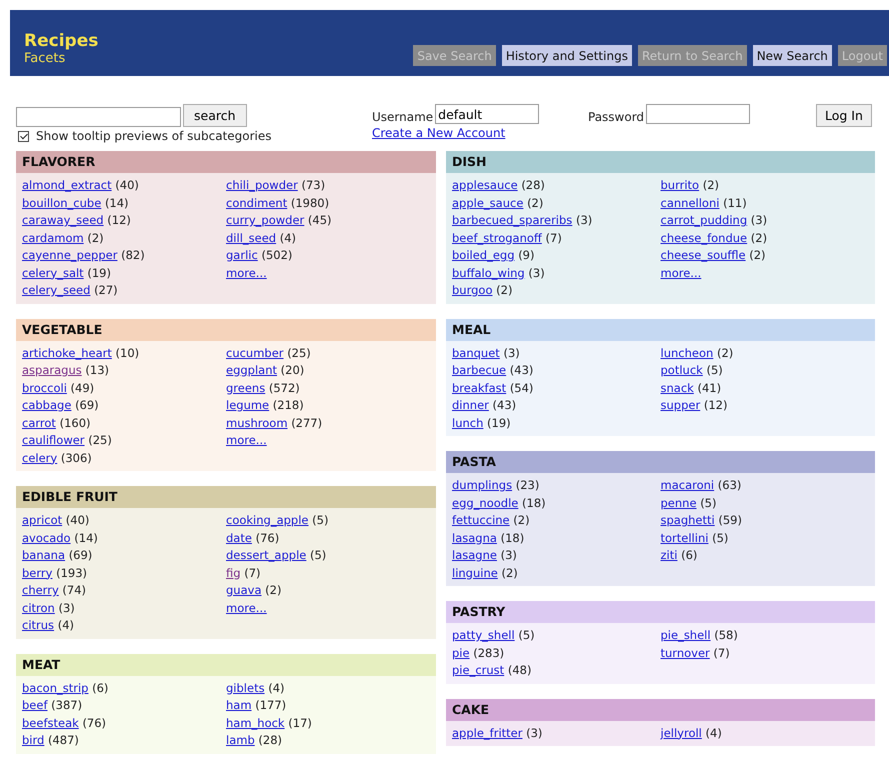 The image size is (889, 775). Describe the element at coordinates (470, 405) in the screenshot. I see `category-link: dinner` at that location.